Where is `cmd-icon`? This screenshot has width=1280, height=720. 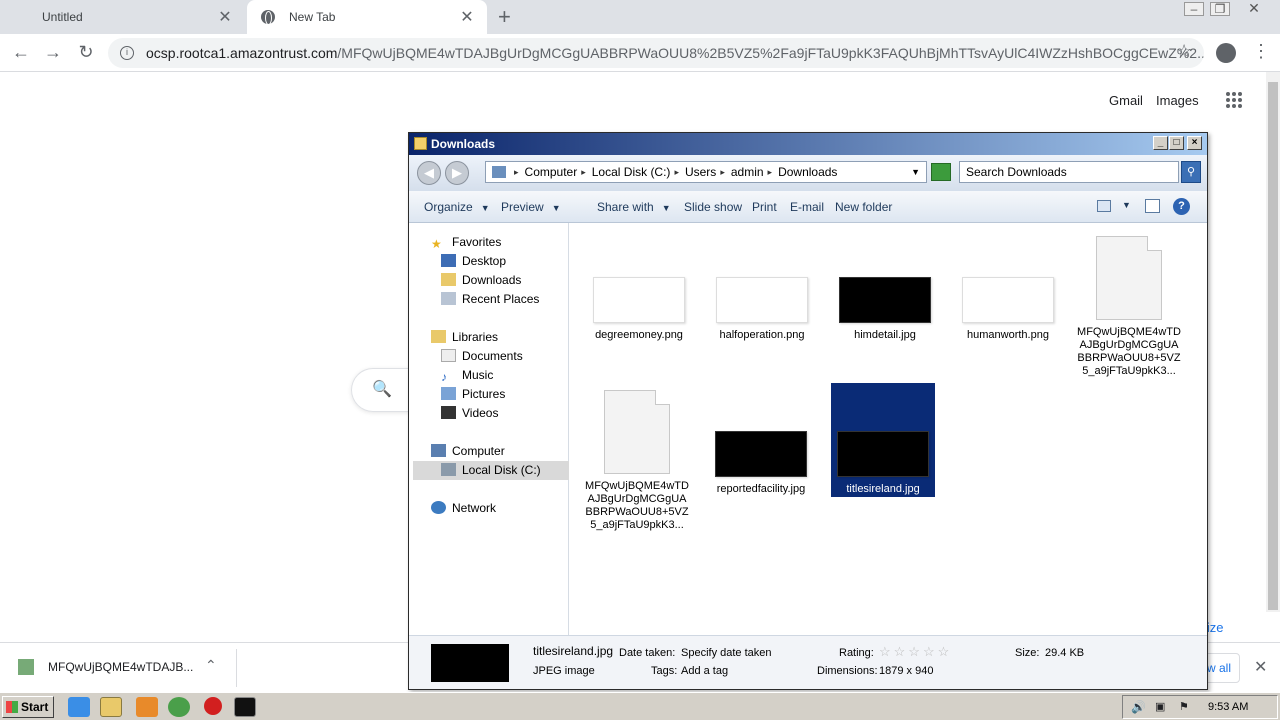
cmd-icon is located at coordinates (245, 707).